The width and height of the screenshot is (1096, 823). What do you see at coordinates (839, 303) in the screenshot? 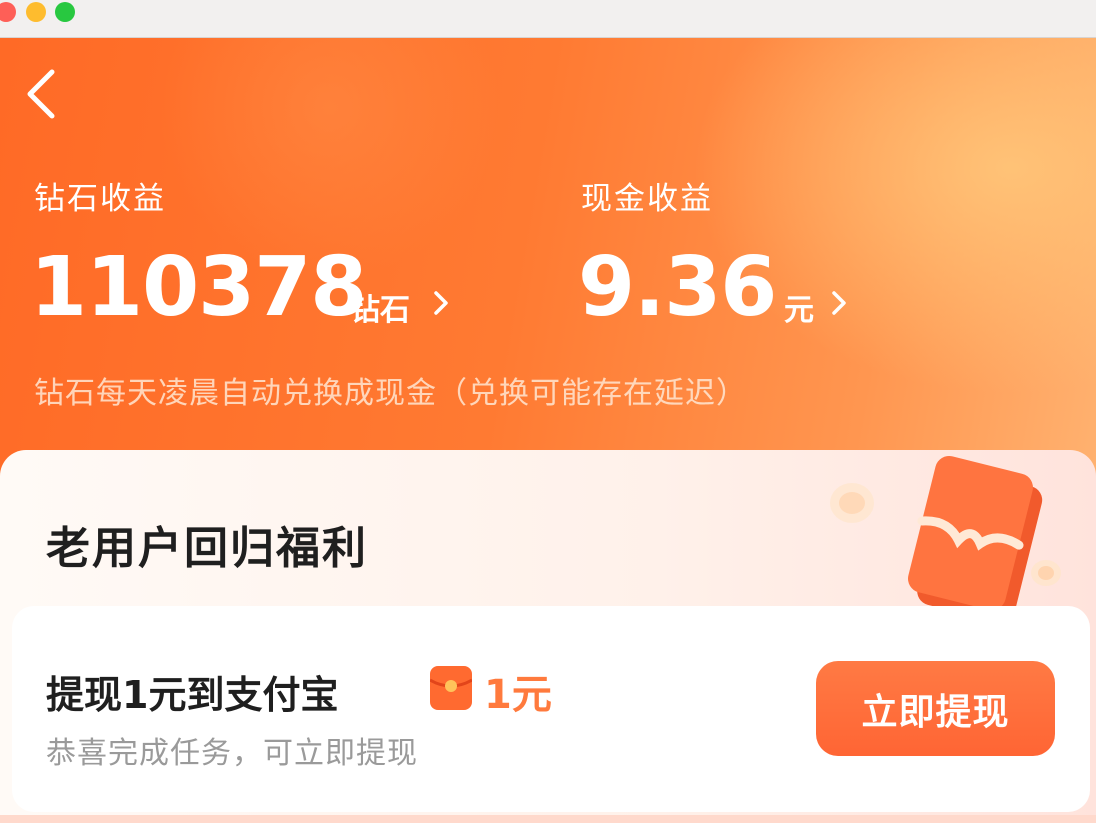
I see `cash-chevron-right-icon` at bounding box center [839, 303].